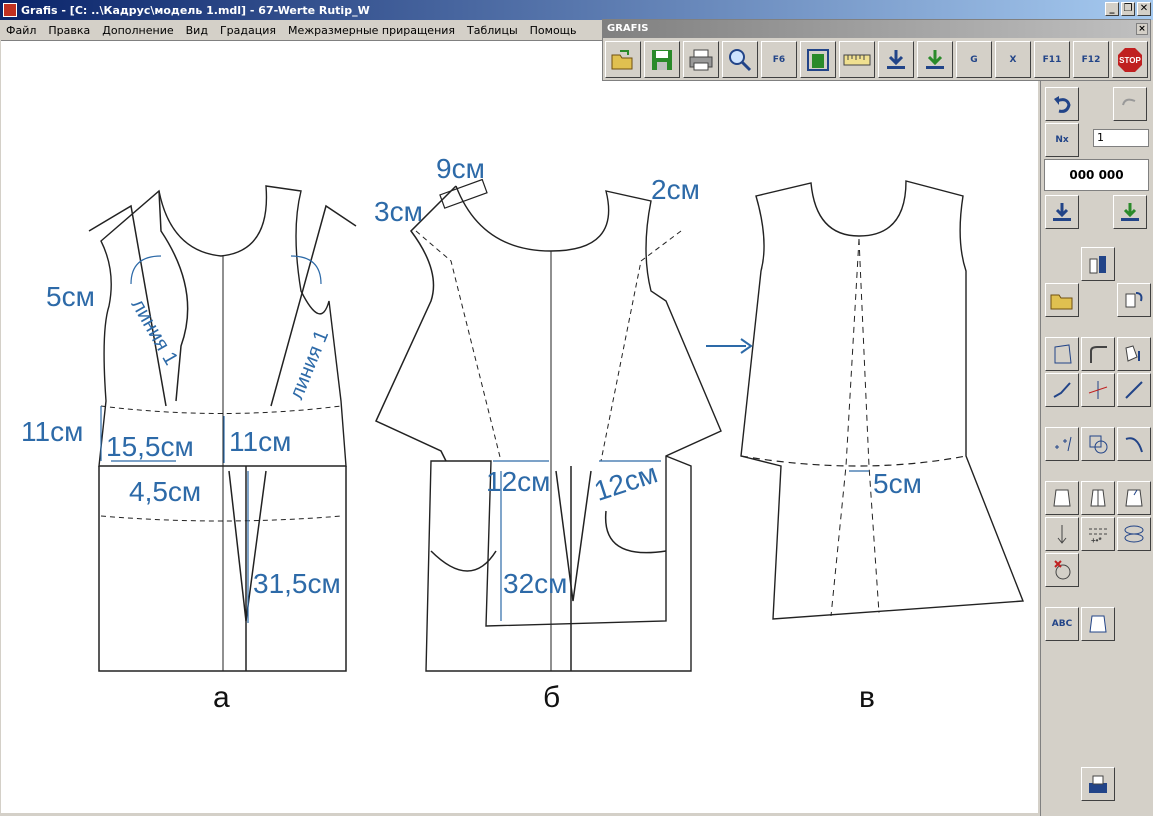  I want to click on import-icon, so click(935, 59).